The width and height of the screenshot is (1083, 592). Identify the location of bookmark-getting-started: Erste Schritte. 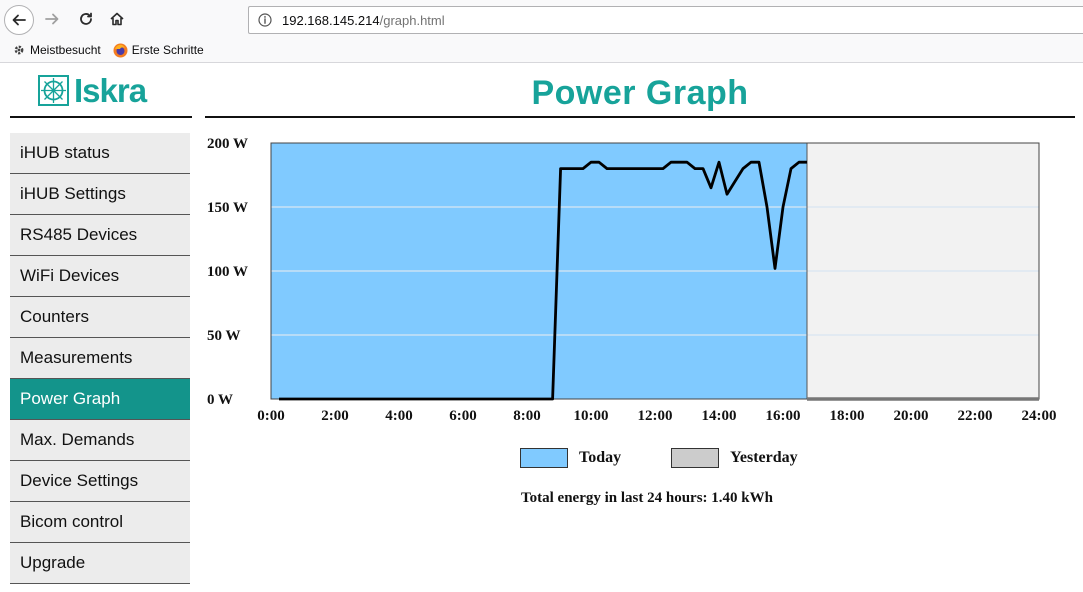
(158, 50).